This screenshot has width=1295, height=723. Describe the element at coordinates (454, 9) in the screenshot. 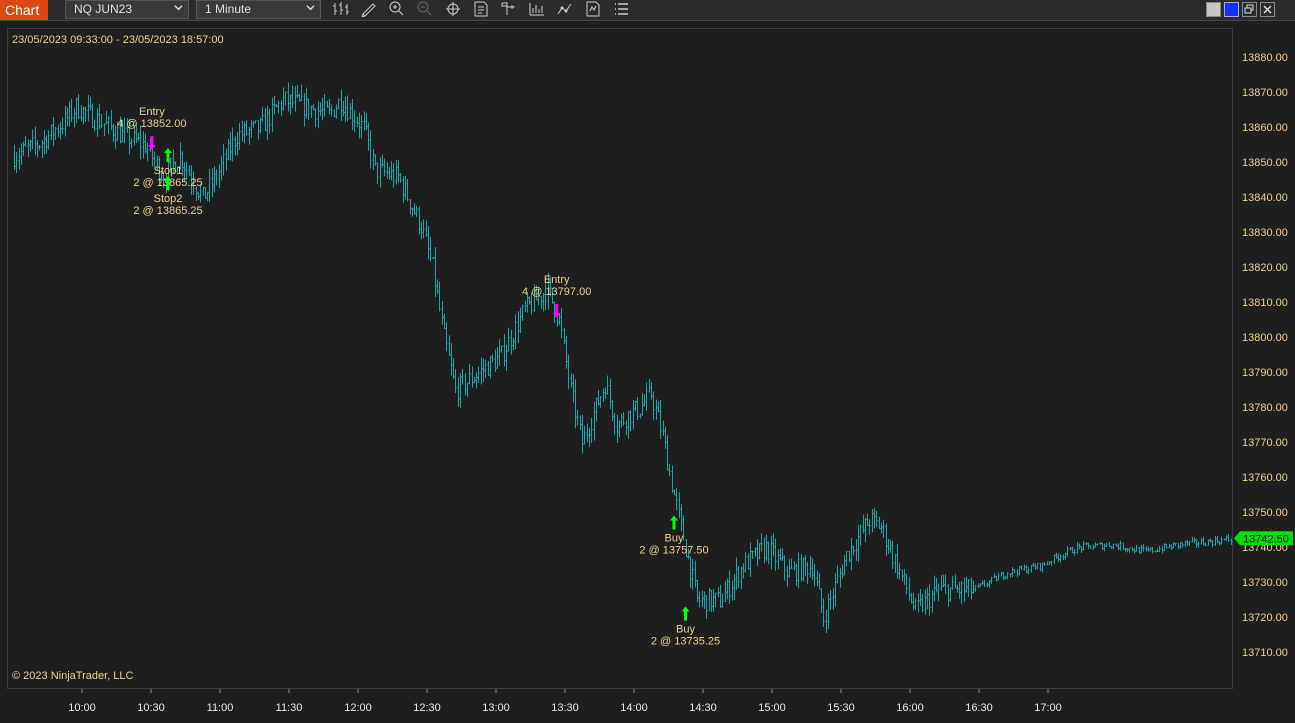

I see `crosshair-icon` at that location.